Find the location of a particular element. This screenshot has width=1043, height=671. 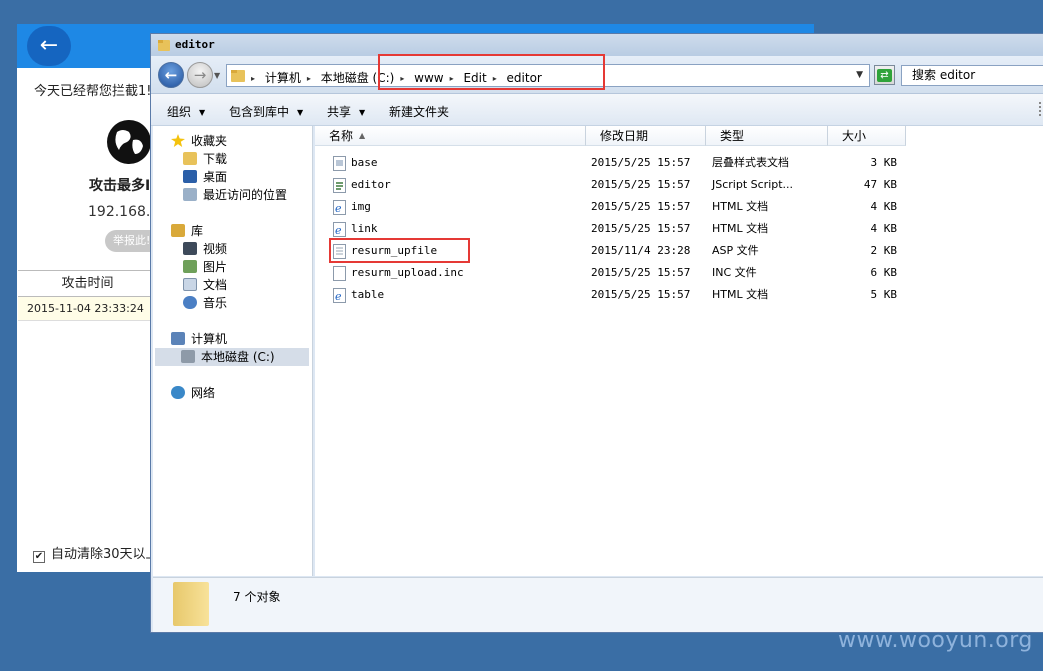

video-icon is located at coordinates (190, 248).